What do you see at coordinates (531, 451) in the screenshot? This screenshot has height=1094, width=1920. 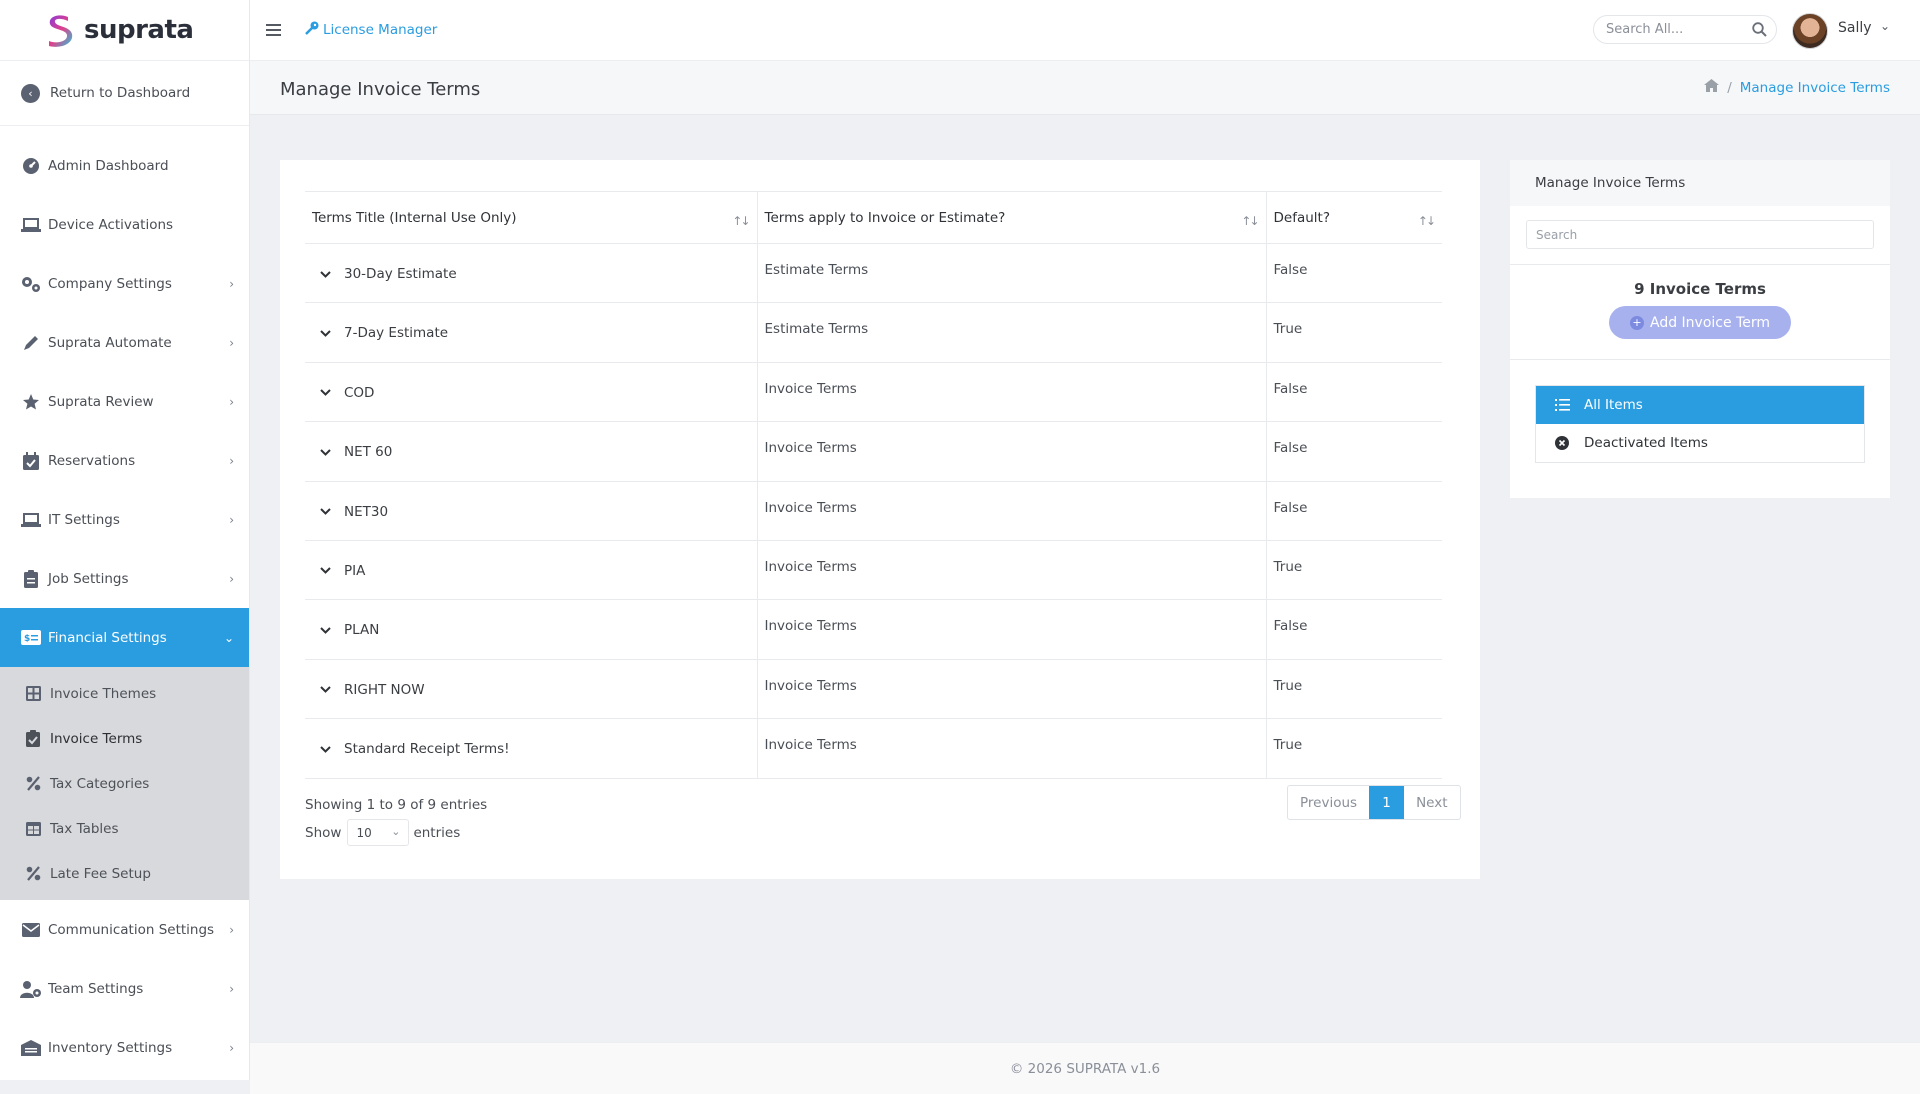 I see `cell-terms-title: NET 60` at bounding box center [531, 451].